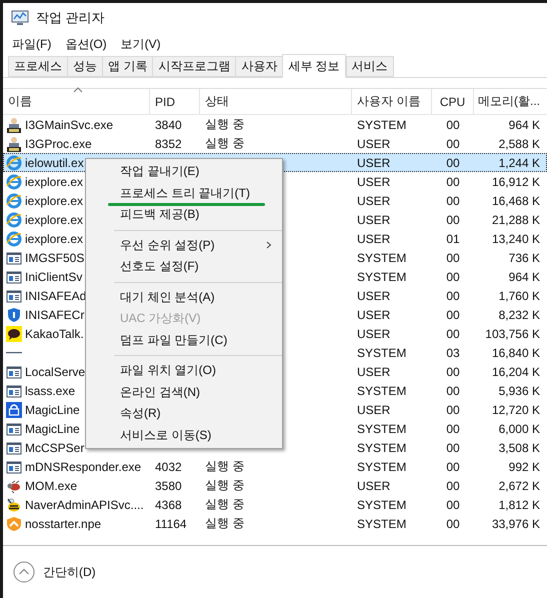 This screenshot has width=547, height=598. What do you see at coordinates (184, 413) in the screenshot?
I see `menu-item: 속성(R)` at bounding box center [184, 413].